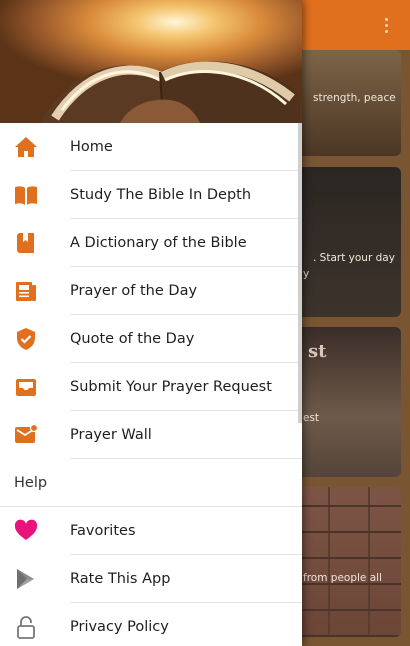 This screenshot has width=410, height=646. What do you see at coordinates (151, 147) in the screenshot?
I see `drawer-item-home: Home` at bounding box center [151, 147].